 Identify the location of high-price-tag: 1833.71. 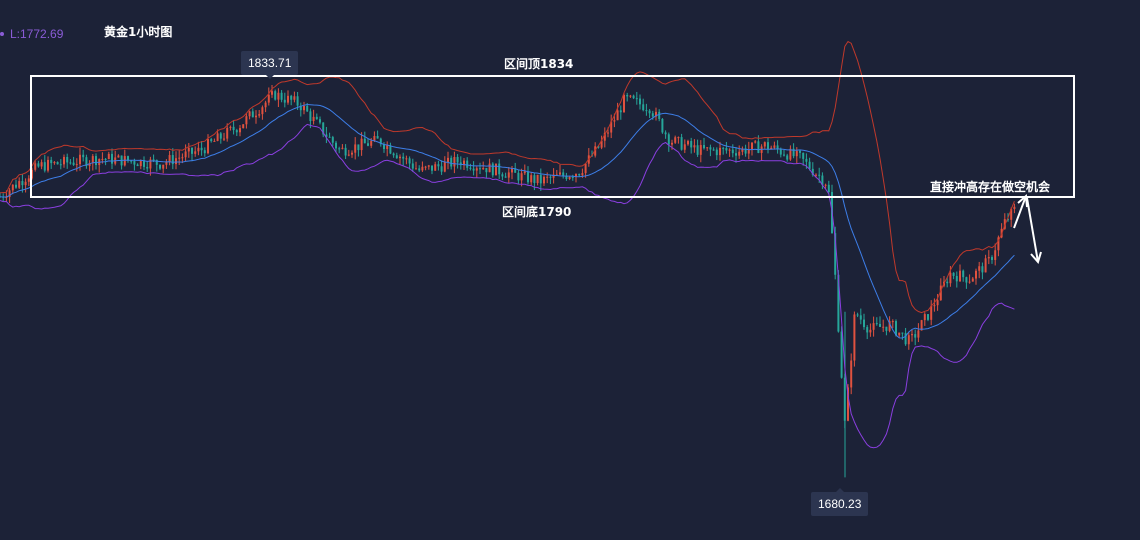
(270, 65).